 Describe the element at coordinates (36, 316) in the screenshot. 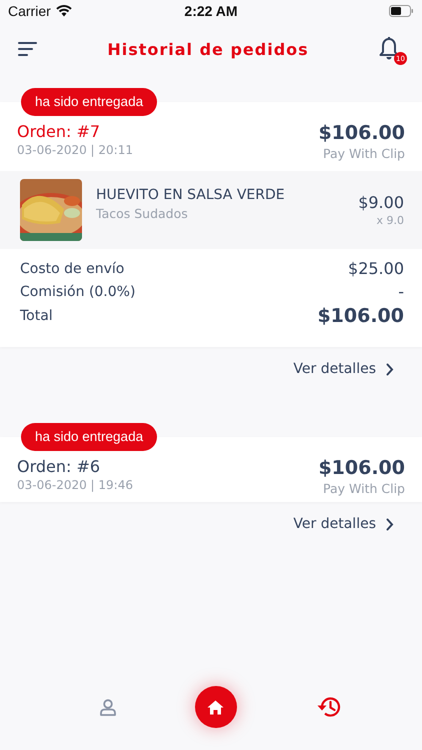

I see `summary-label: Total` at that location.